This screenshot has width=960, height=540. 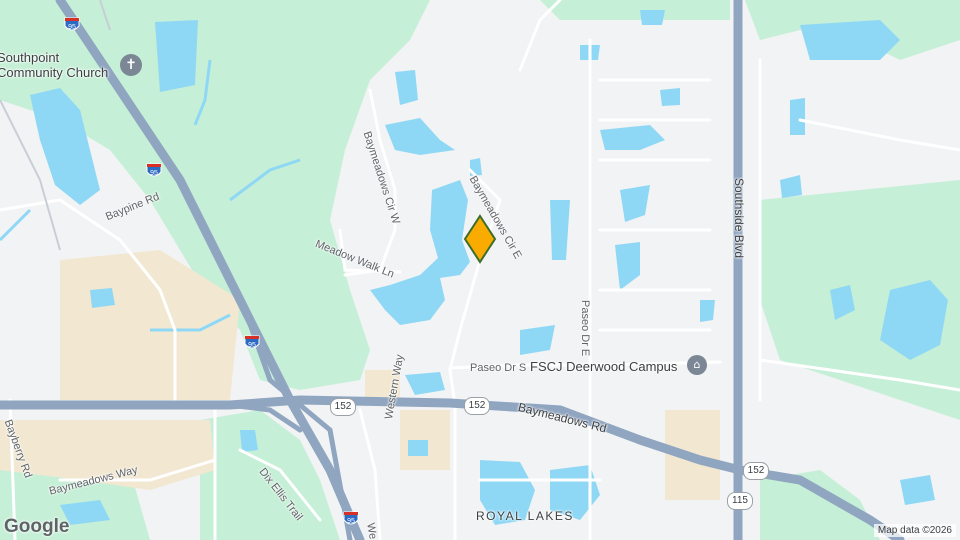 I want to click on i95-shield-top: 95, so click(x=72, y=24).